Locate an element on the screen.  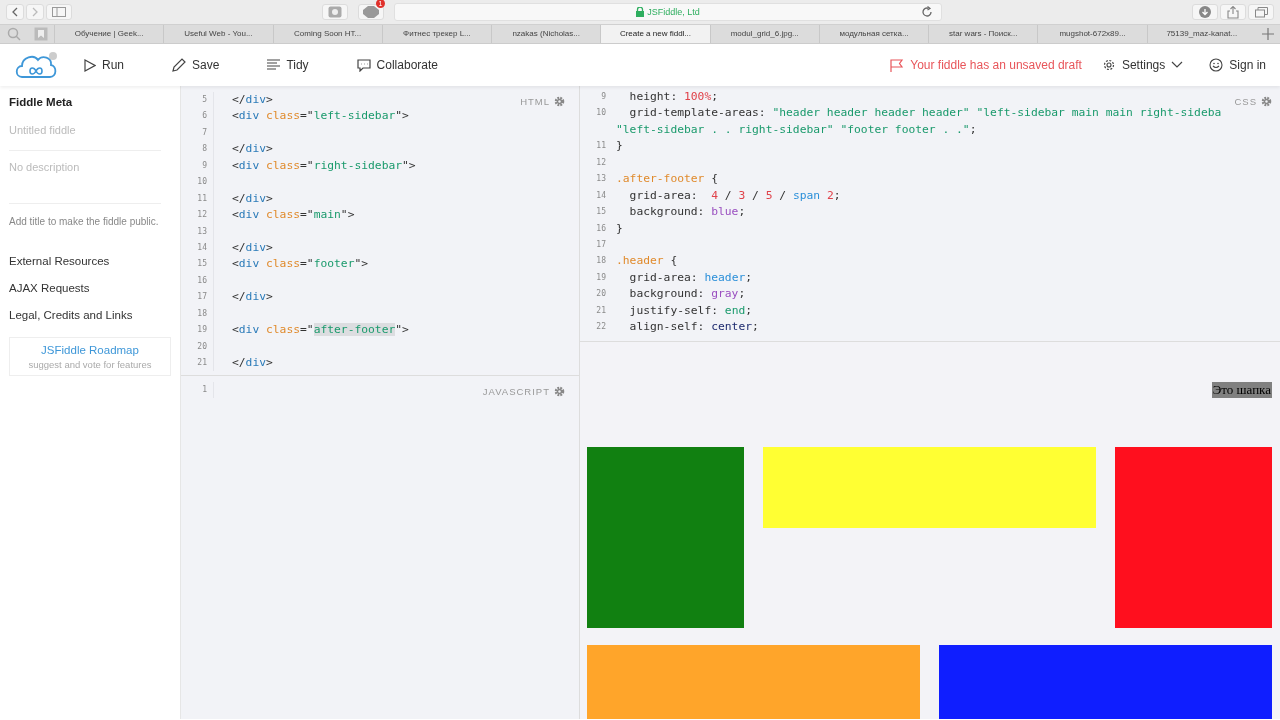
tidy-button: Tidy is located at coordinates (288, 65).